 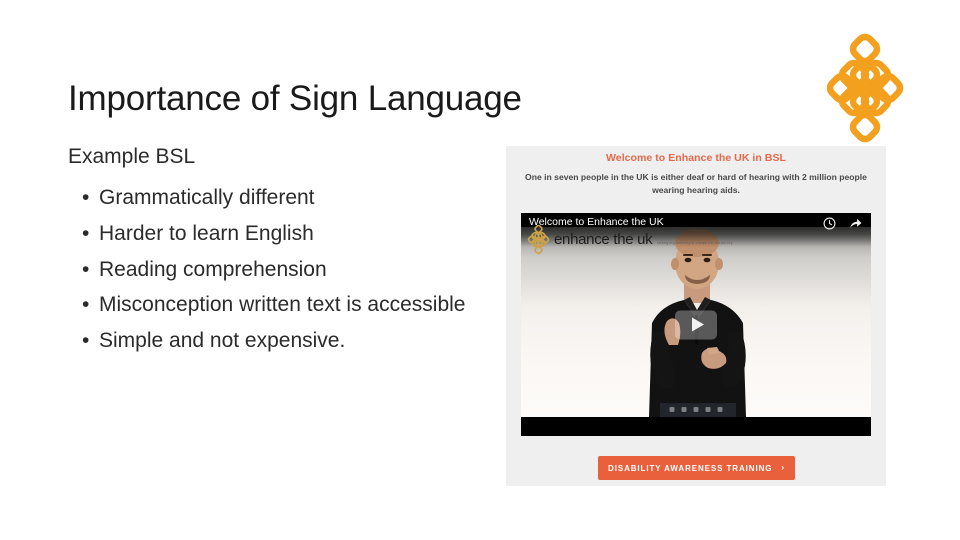 I want to click on video-social-icon-row, so click(x=696, y=409).